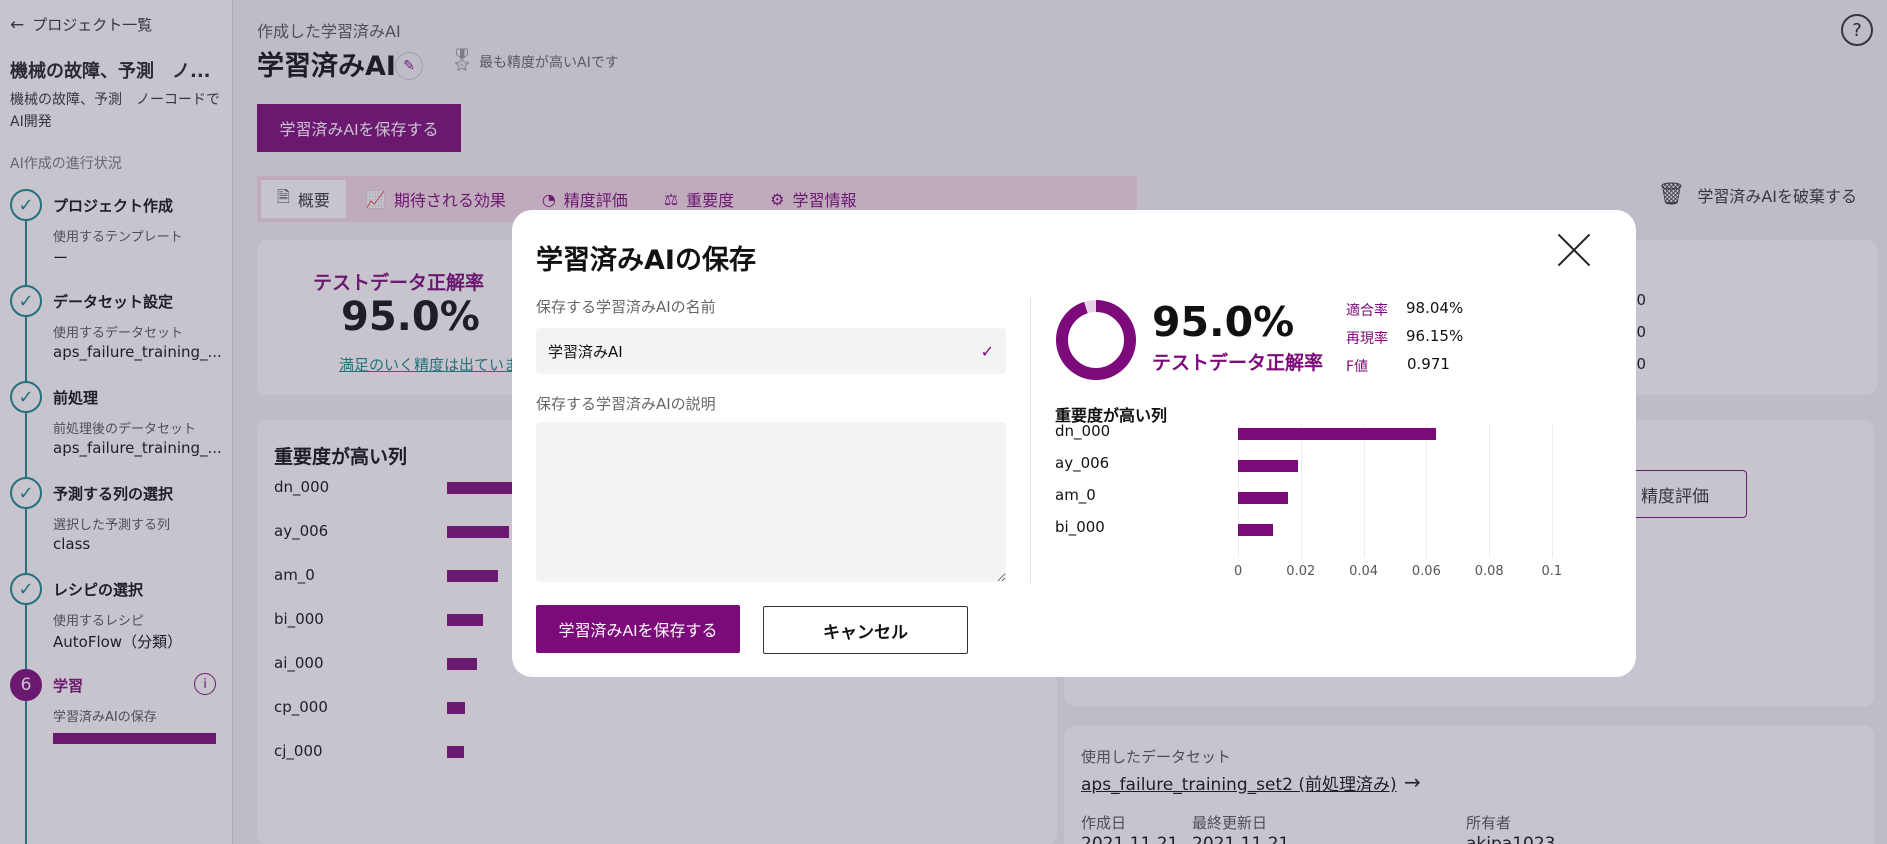 This screenshot has height=844, width=1887. What do you see at coordinates (1083, 431) in the screenshot?
I see `category-label: dn_000` at bounding box center [1083, 431].